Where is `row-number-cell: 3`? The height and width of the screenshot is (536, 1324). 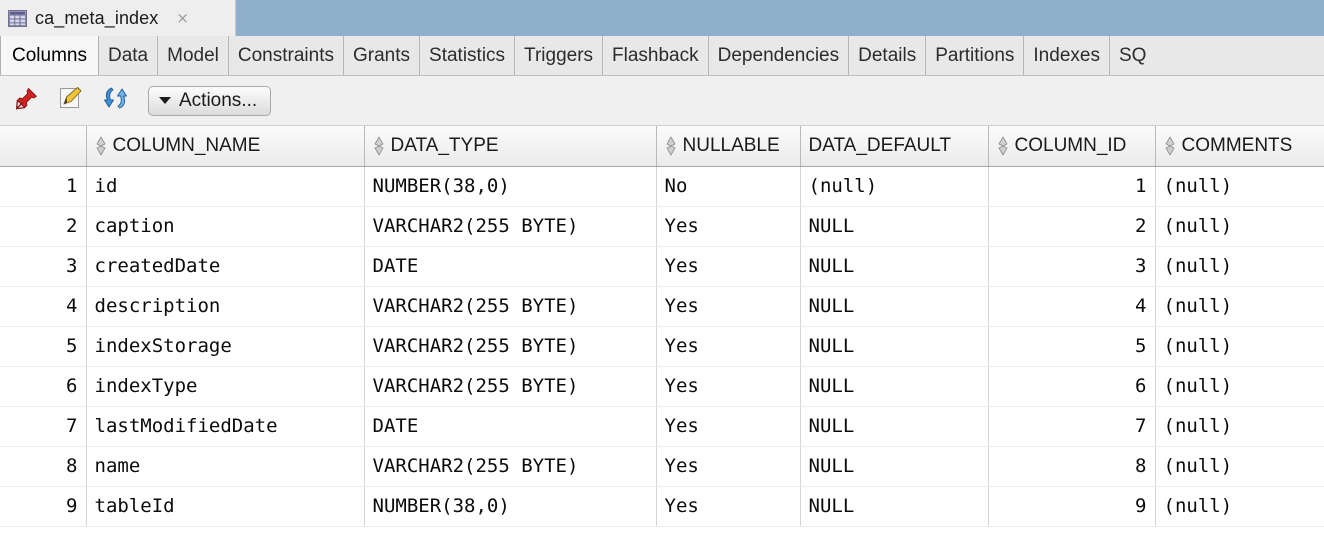 row-number-cell: 3 is located at coordinates (43, 266).